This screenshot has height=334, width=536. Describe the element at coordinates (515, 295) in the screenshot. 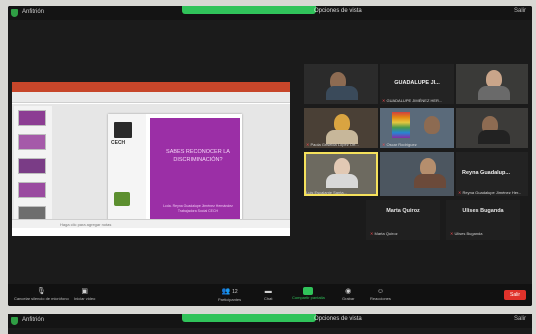

I see `leave-meeting-button: Salir` at that location.